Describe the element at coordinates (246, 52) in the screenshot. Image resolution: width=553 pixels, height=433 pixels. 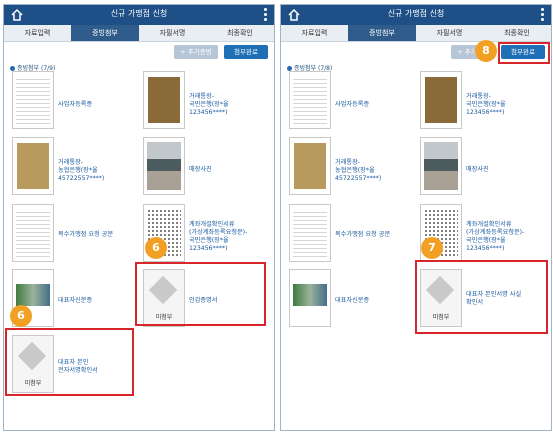
I see `attach-complete-button: 첨부완료` at that location.